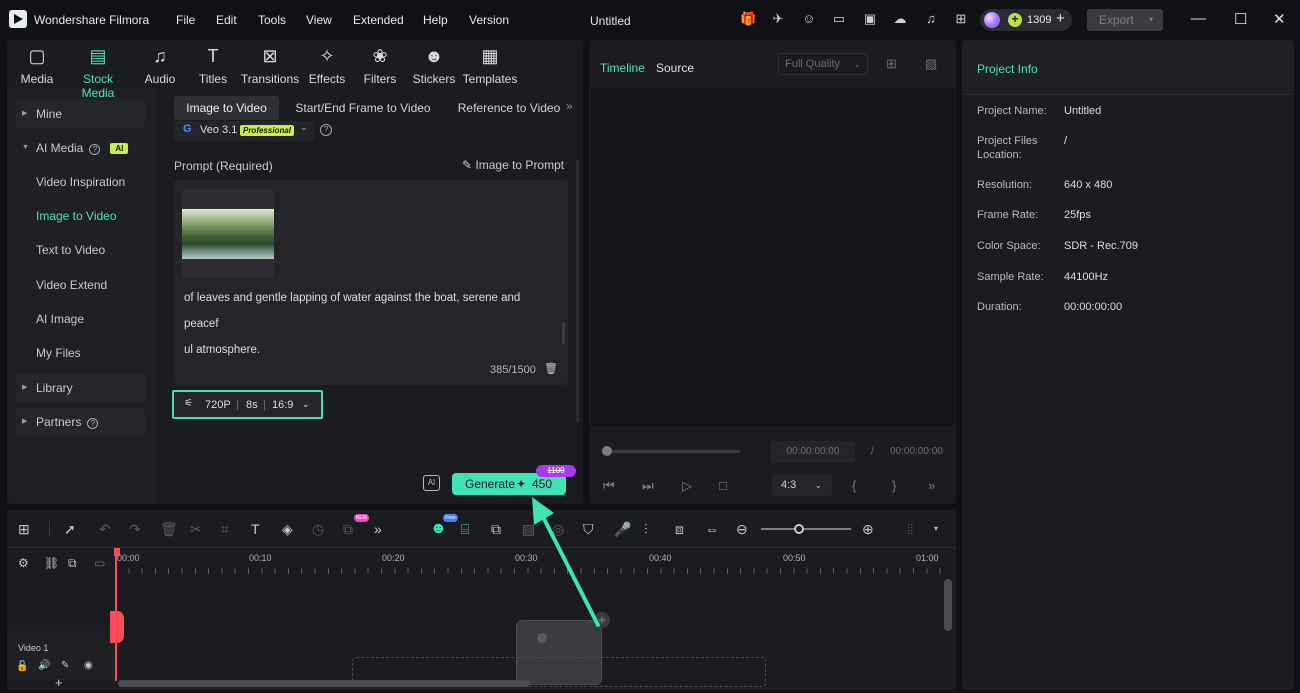 The image size is (1300, 693). What do you see at coordinates (270, 65) in the screenshot?
I see `nav-transitions: ⊠ Transitions` at bounding box center [270, 65].